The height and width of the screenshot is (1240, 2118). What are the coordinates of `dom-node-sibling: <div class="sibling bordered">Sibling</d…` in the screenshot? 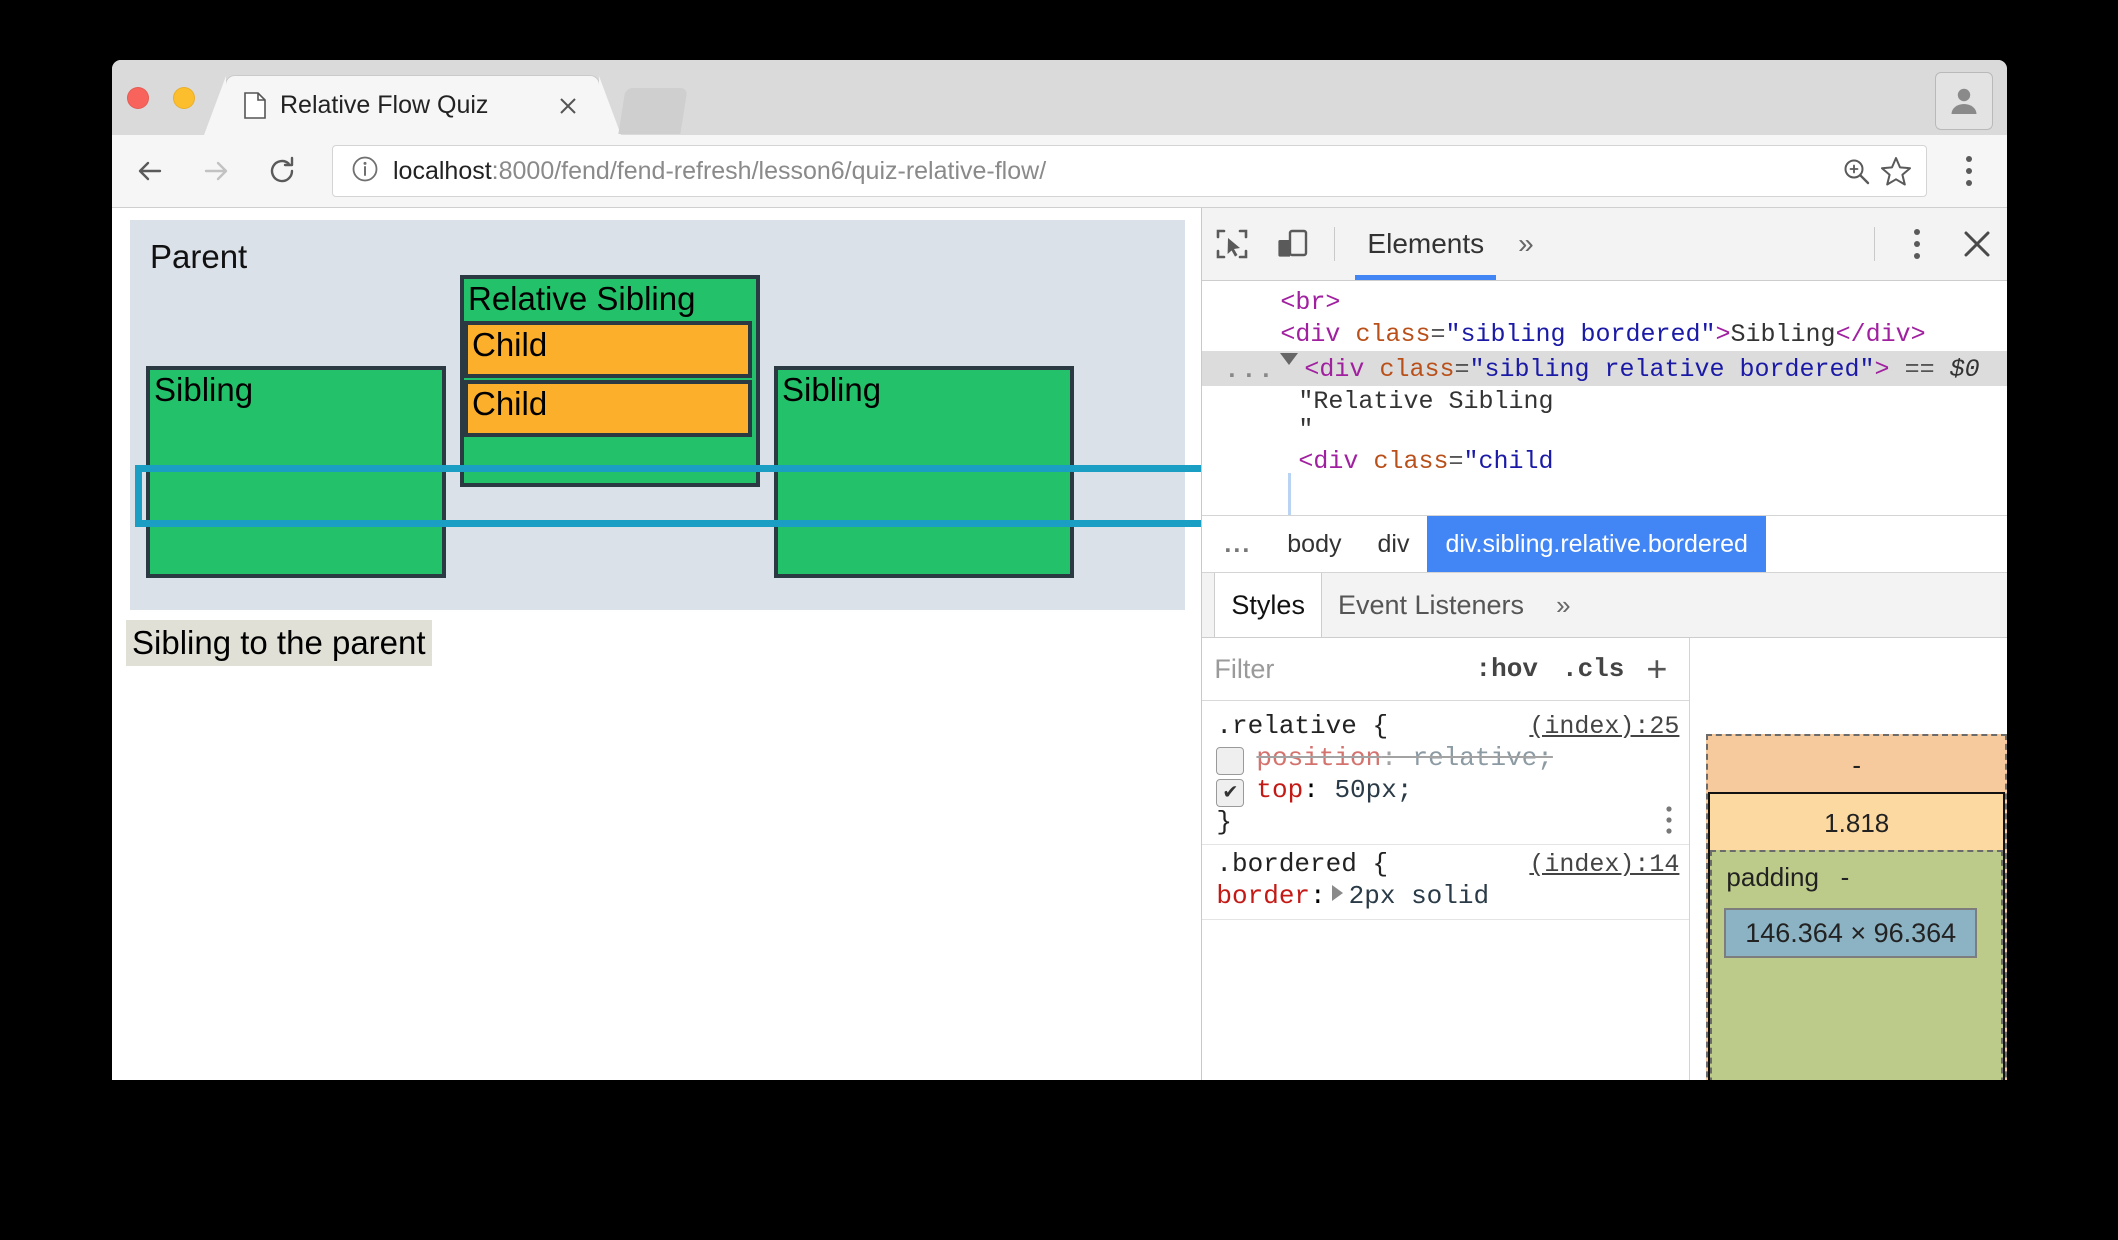 It's located at (1604, 335).